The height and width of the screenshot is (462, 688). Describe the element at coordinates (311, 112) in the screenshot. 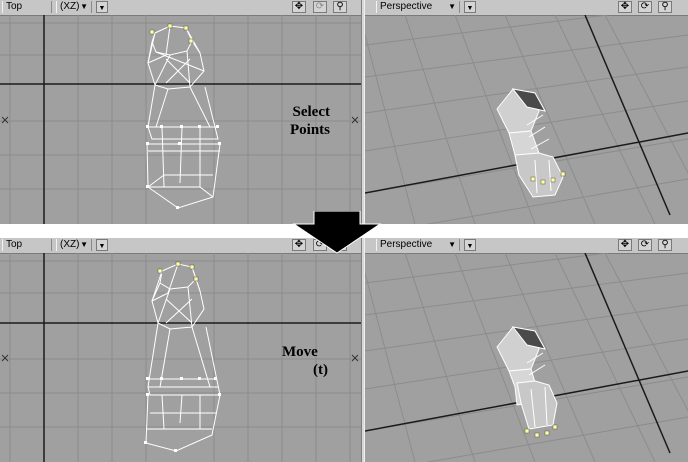

I see `caption-line-1: Select` at that location.